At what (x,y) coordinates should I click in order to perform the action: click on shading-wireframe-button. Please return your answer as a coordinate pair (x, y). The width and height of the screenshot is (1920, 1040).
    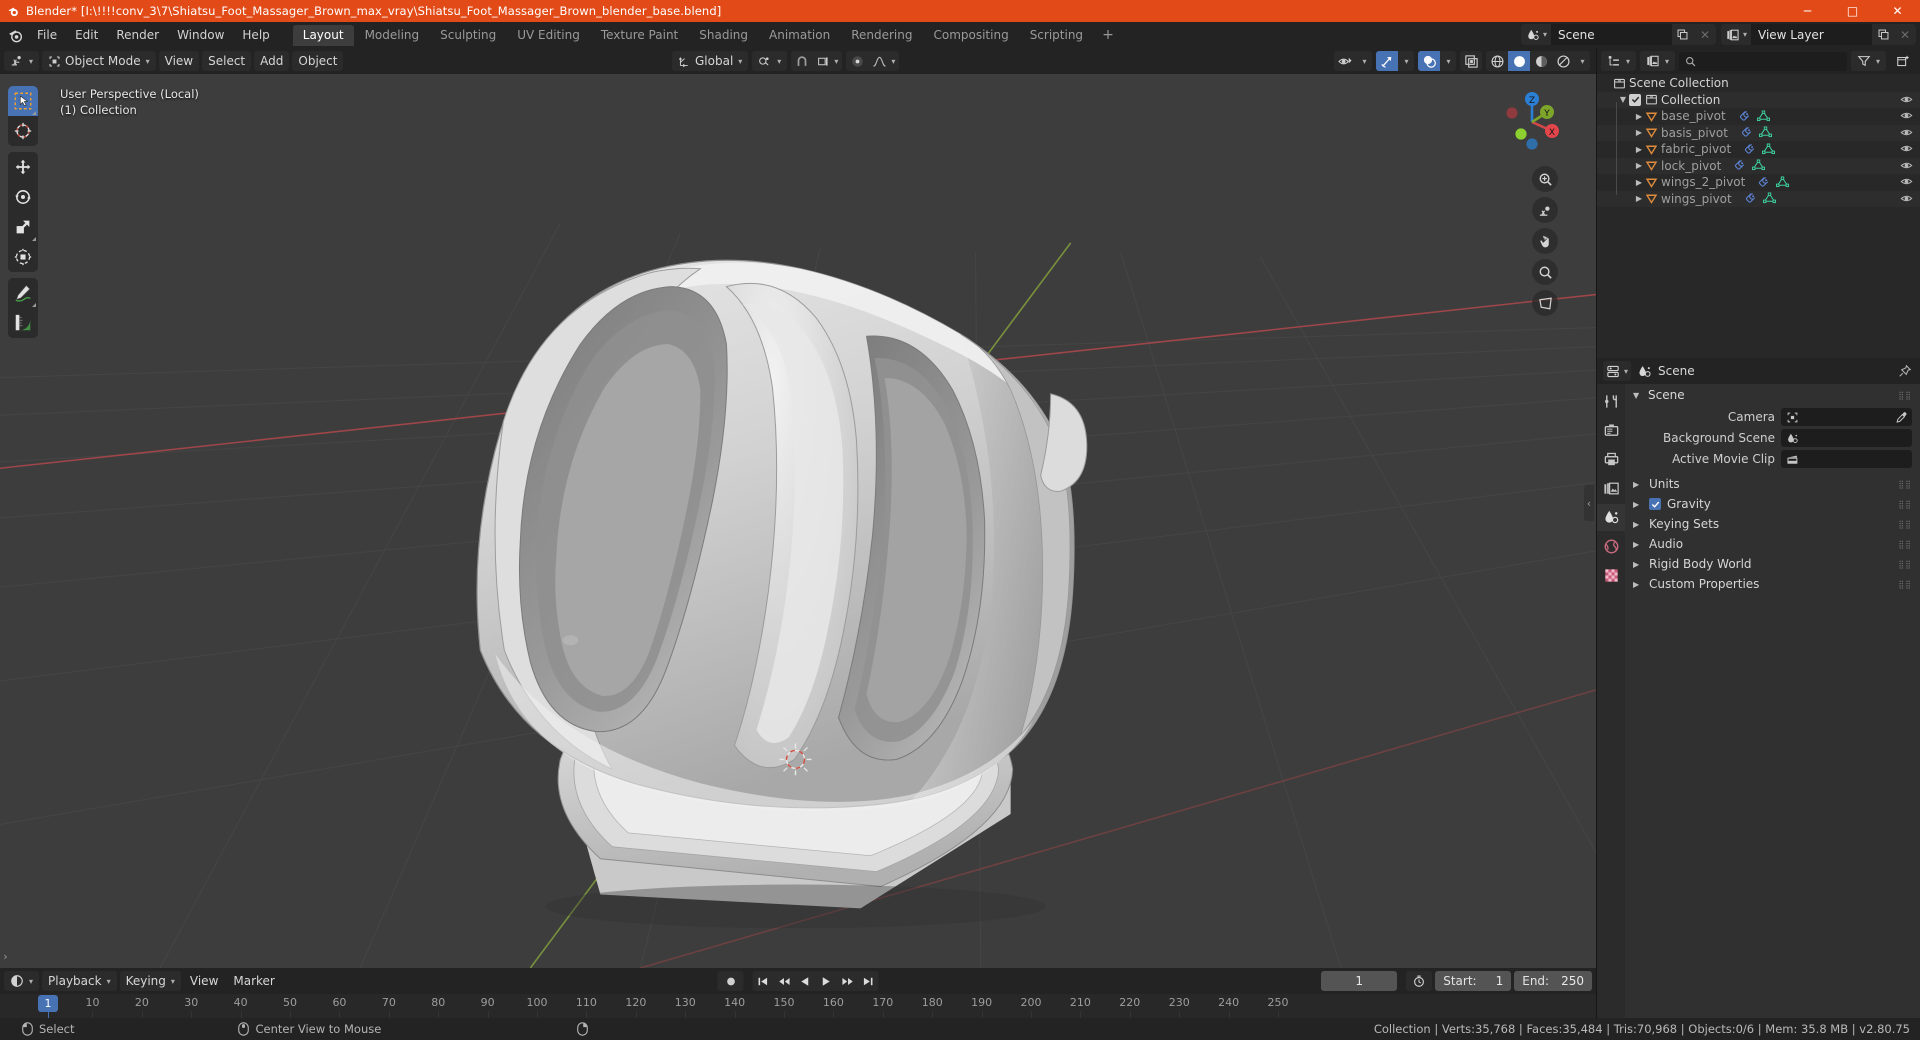
    Looking at the image, I should click on (1497, 61).